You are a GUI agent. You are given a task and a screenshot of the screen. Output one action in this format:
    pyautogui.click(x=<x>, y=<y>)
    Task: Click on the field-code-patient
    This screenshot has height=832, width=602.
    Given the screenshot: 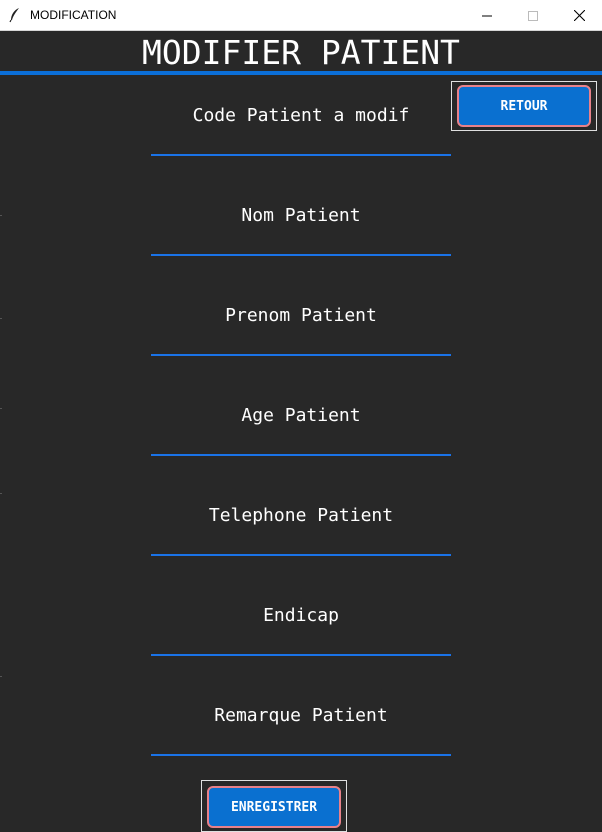 What is the action you would take?
    pyautogui.click(x=301, y=115)
    